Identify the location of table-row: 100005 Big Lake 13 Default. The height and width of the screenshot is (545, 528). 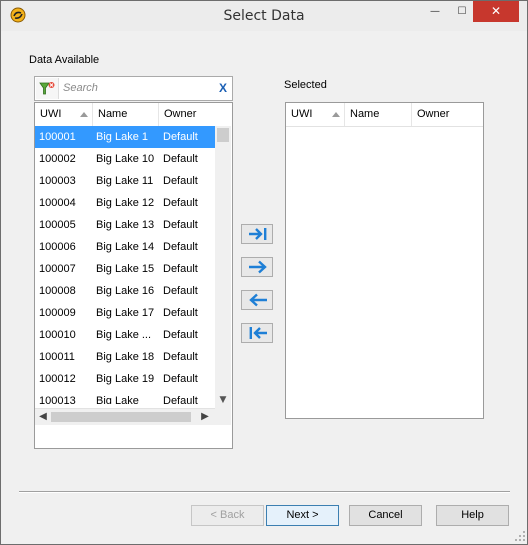
(125, 225).